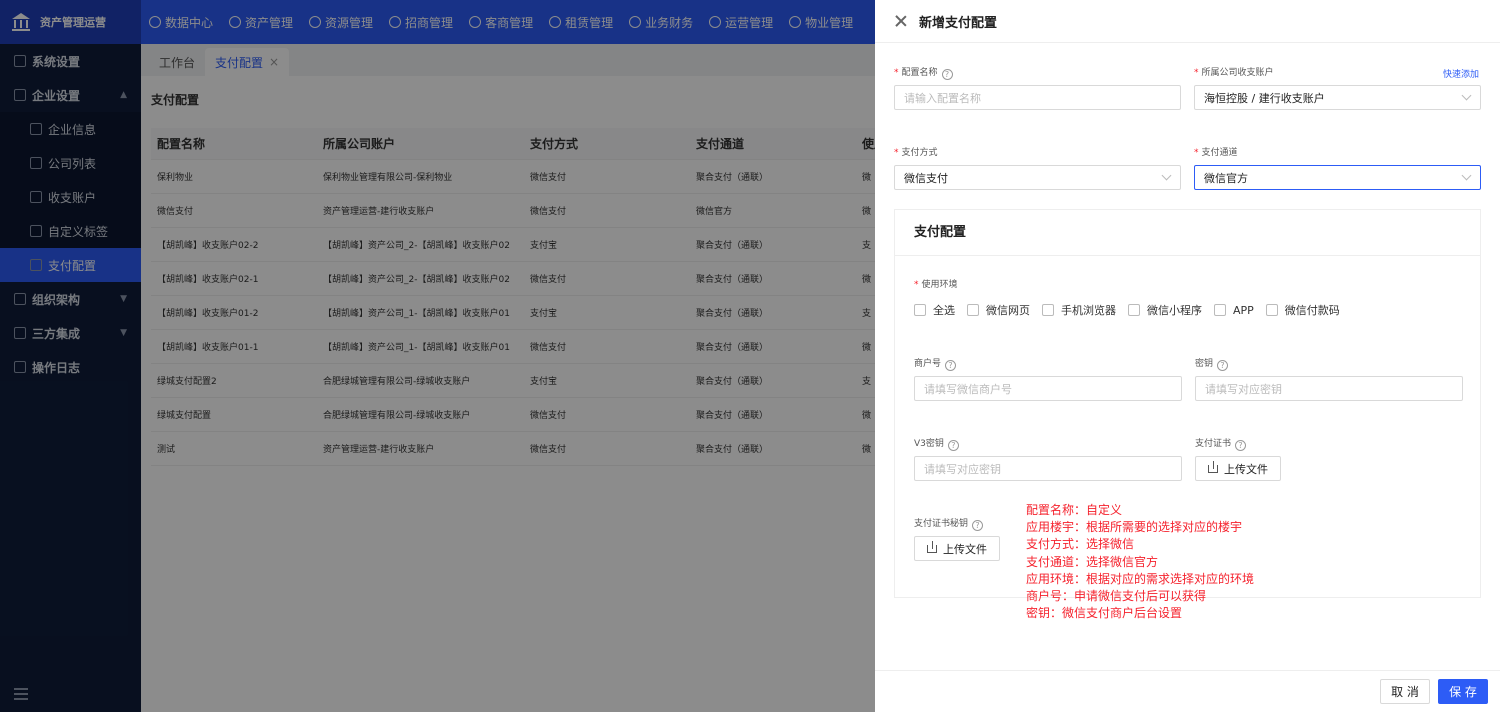 This screenshot has width=1500, height=712. What do you see at coordinates (944, 310) in the screenshot?
I see `env-checkbox-label: 全选` at bounding box center [944, 310].